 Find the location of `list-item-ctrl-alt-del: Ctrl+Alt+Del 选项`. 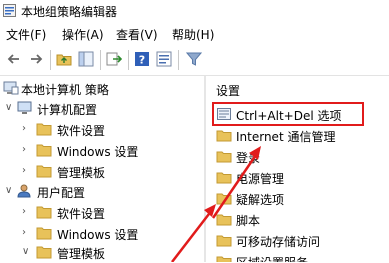

list-item-ctrl-alt-del: Ctrl+Alt+Del 选项 is located at coordinates (288, 114).